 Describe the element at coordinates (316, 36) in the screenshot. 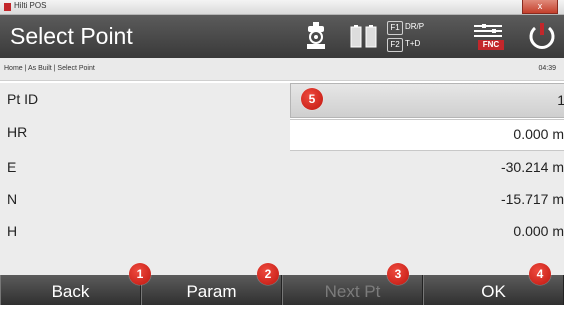

I see `instrument-icon` at that location.